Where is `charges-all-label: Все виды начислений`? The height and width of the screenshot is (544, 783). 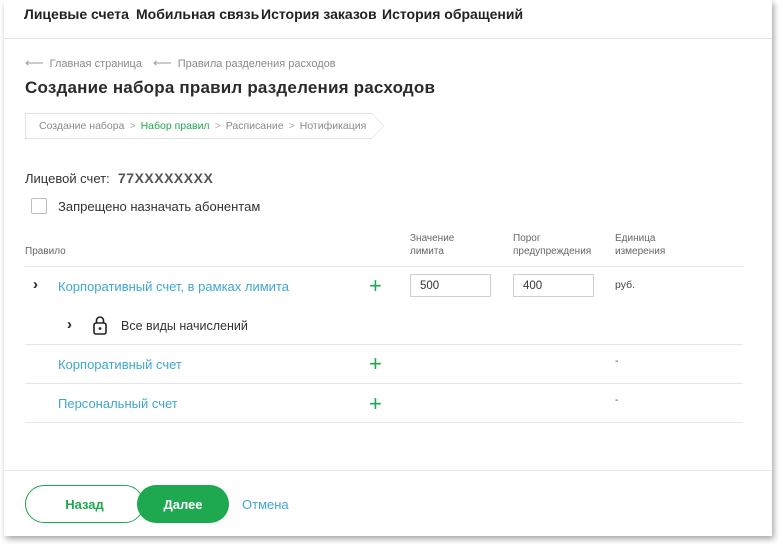
charges-all-label: Все виды начислений is located at coordinates (184, 326).